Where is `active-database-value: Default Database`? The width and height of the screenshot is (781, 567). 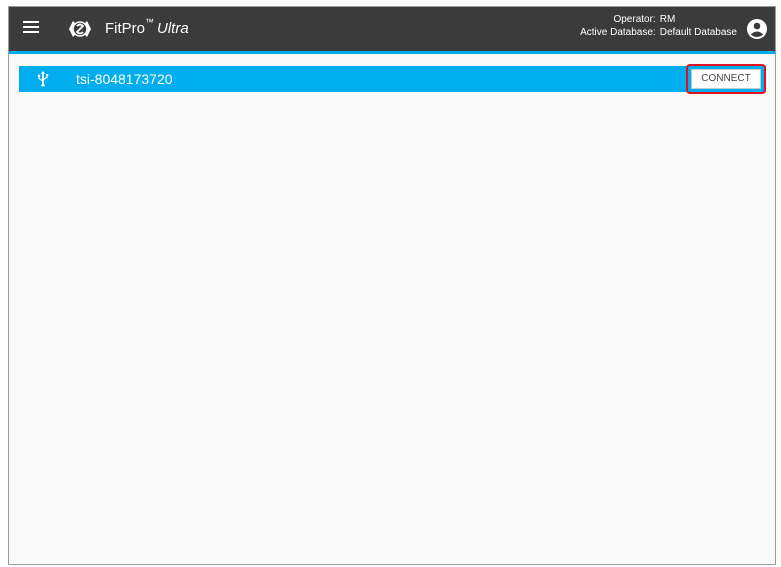 active-database-value: Default Database is located at coordinates (698, 32).